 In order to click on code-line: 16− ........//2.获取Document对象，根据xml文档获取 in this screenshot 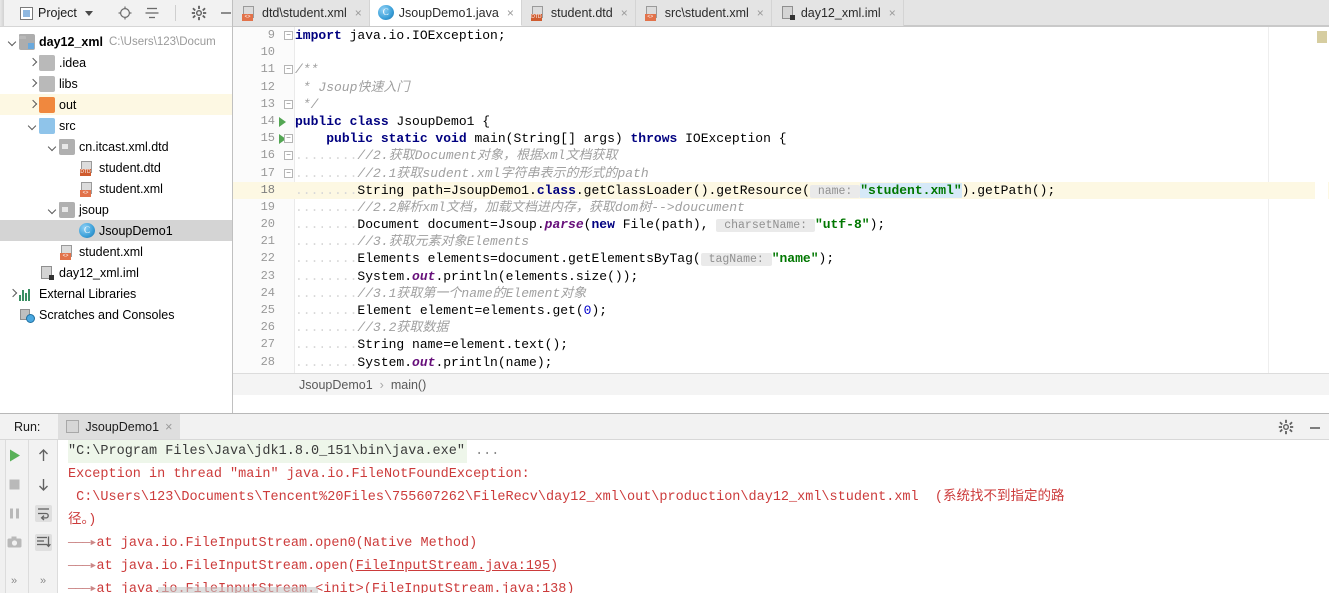, I will do `click(781, 155)`.